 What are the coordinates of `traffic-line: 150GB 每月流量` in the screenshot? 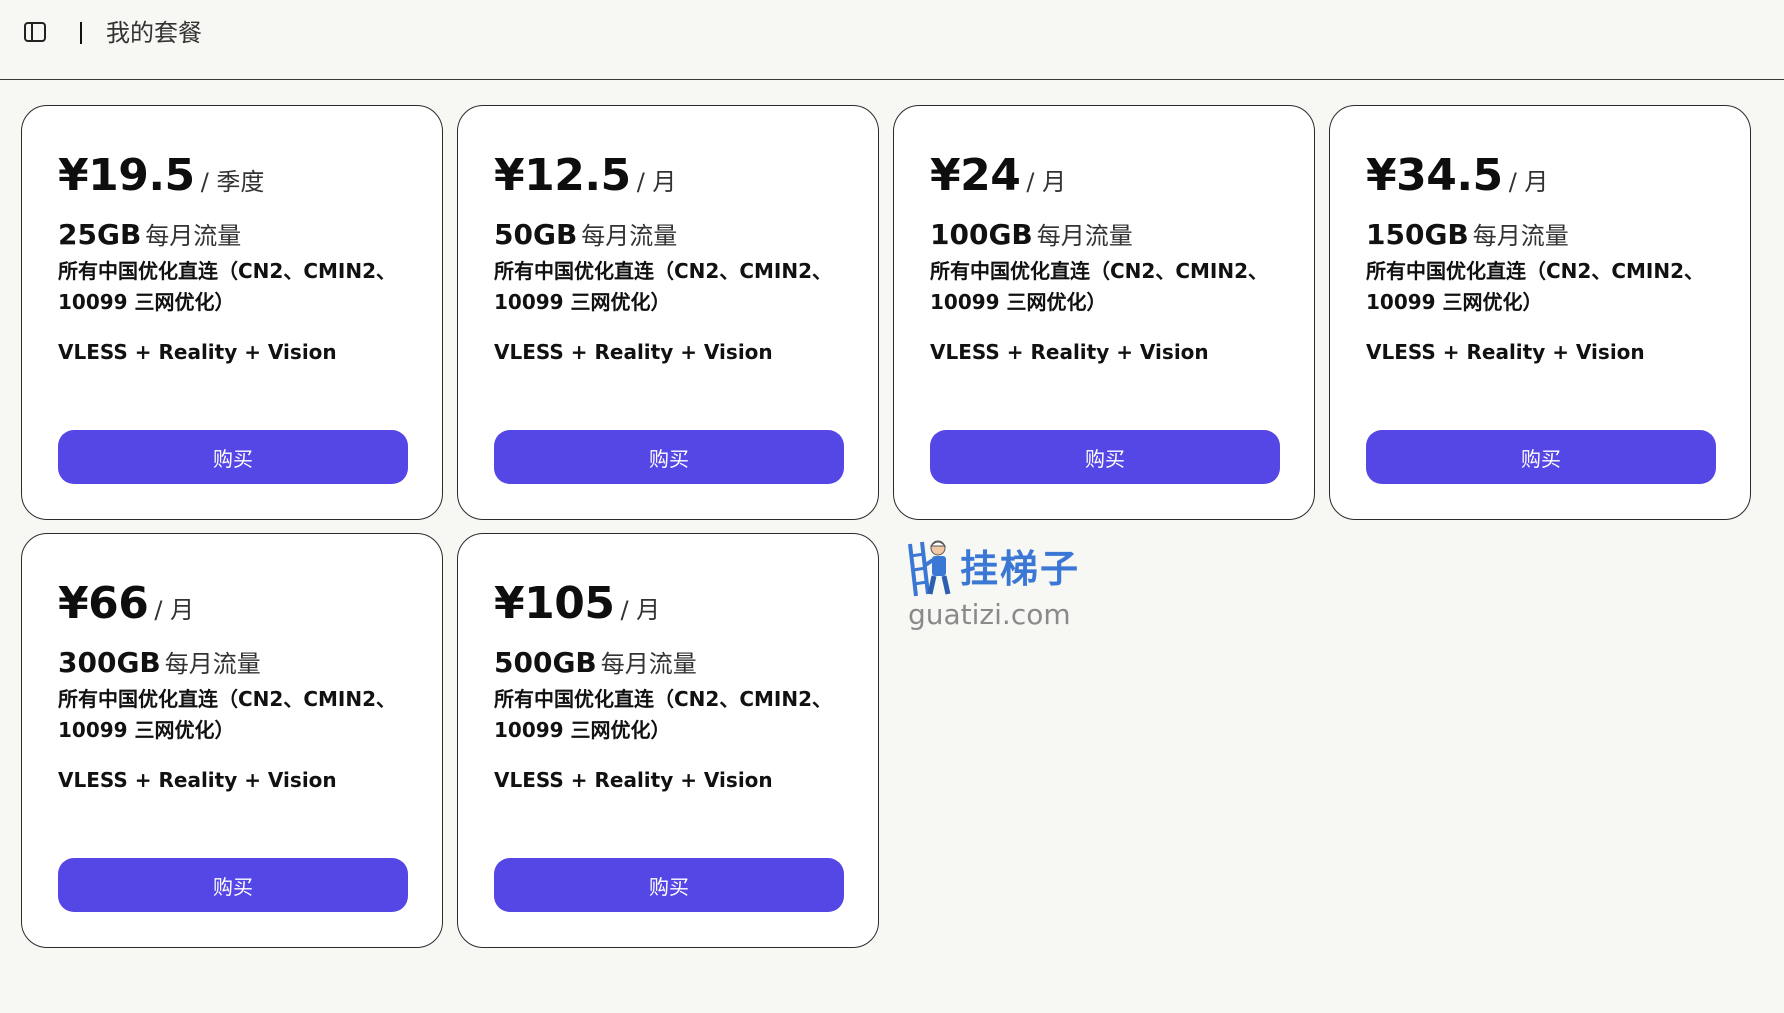 It's located at (1467, 233).